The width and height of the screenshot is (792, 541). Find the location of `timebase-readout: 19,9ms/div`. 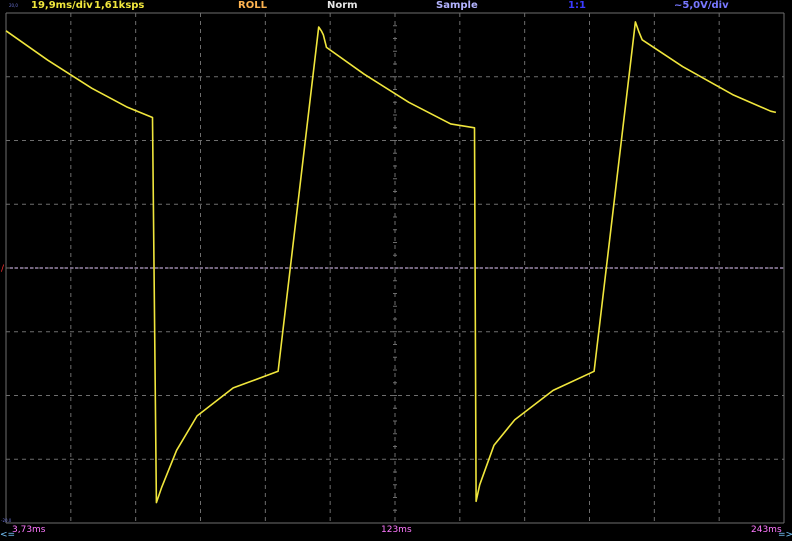

timebase-readout: 19,9ms/div is located at coordinates (62, 6).